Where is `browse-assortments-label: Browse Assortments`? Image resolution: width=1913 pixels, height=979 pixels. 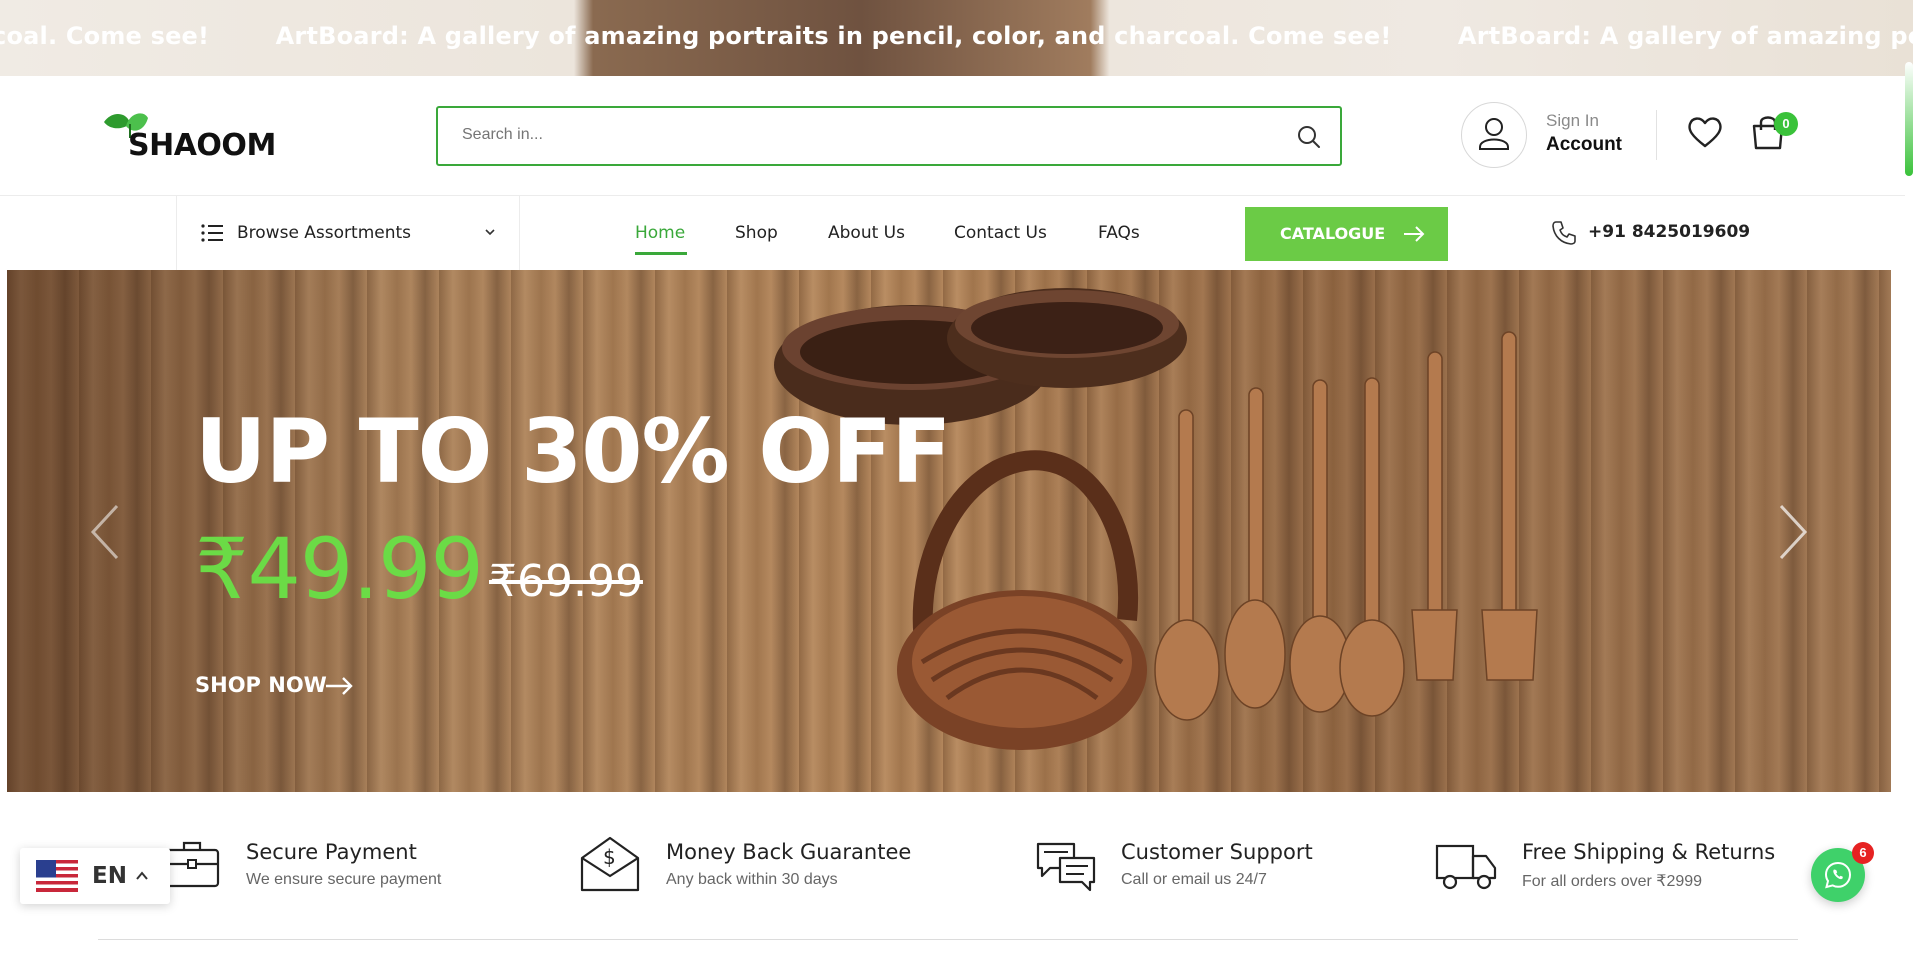 browse-assortments-label: Browse Assortments is located at coordinates (324, 233).